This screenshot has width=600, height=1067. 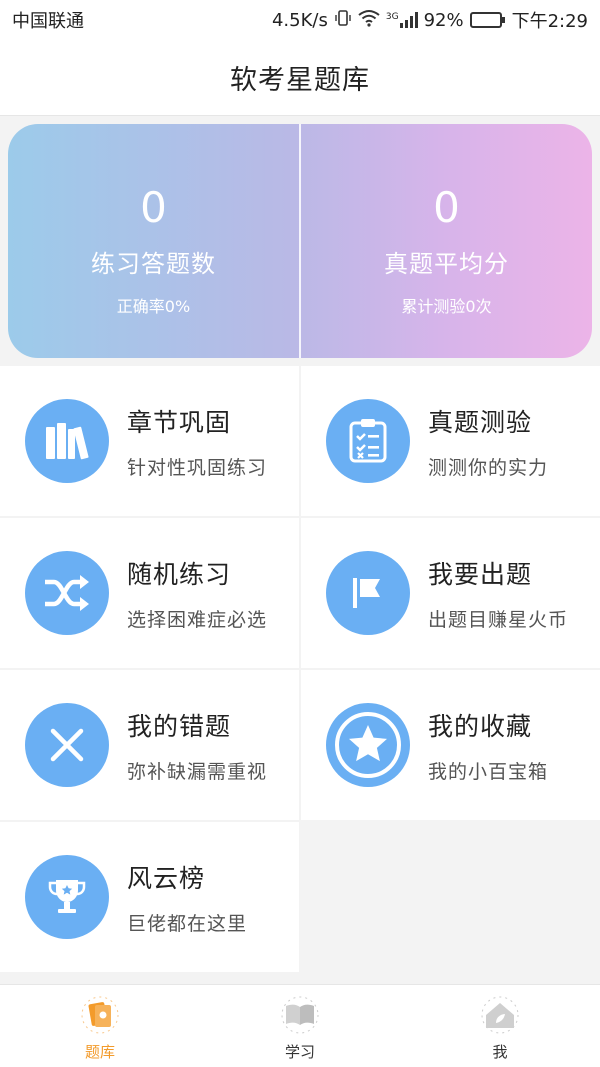 I want to click on question-bank-icon, so click(x=100, y=1015).